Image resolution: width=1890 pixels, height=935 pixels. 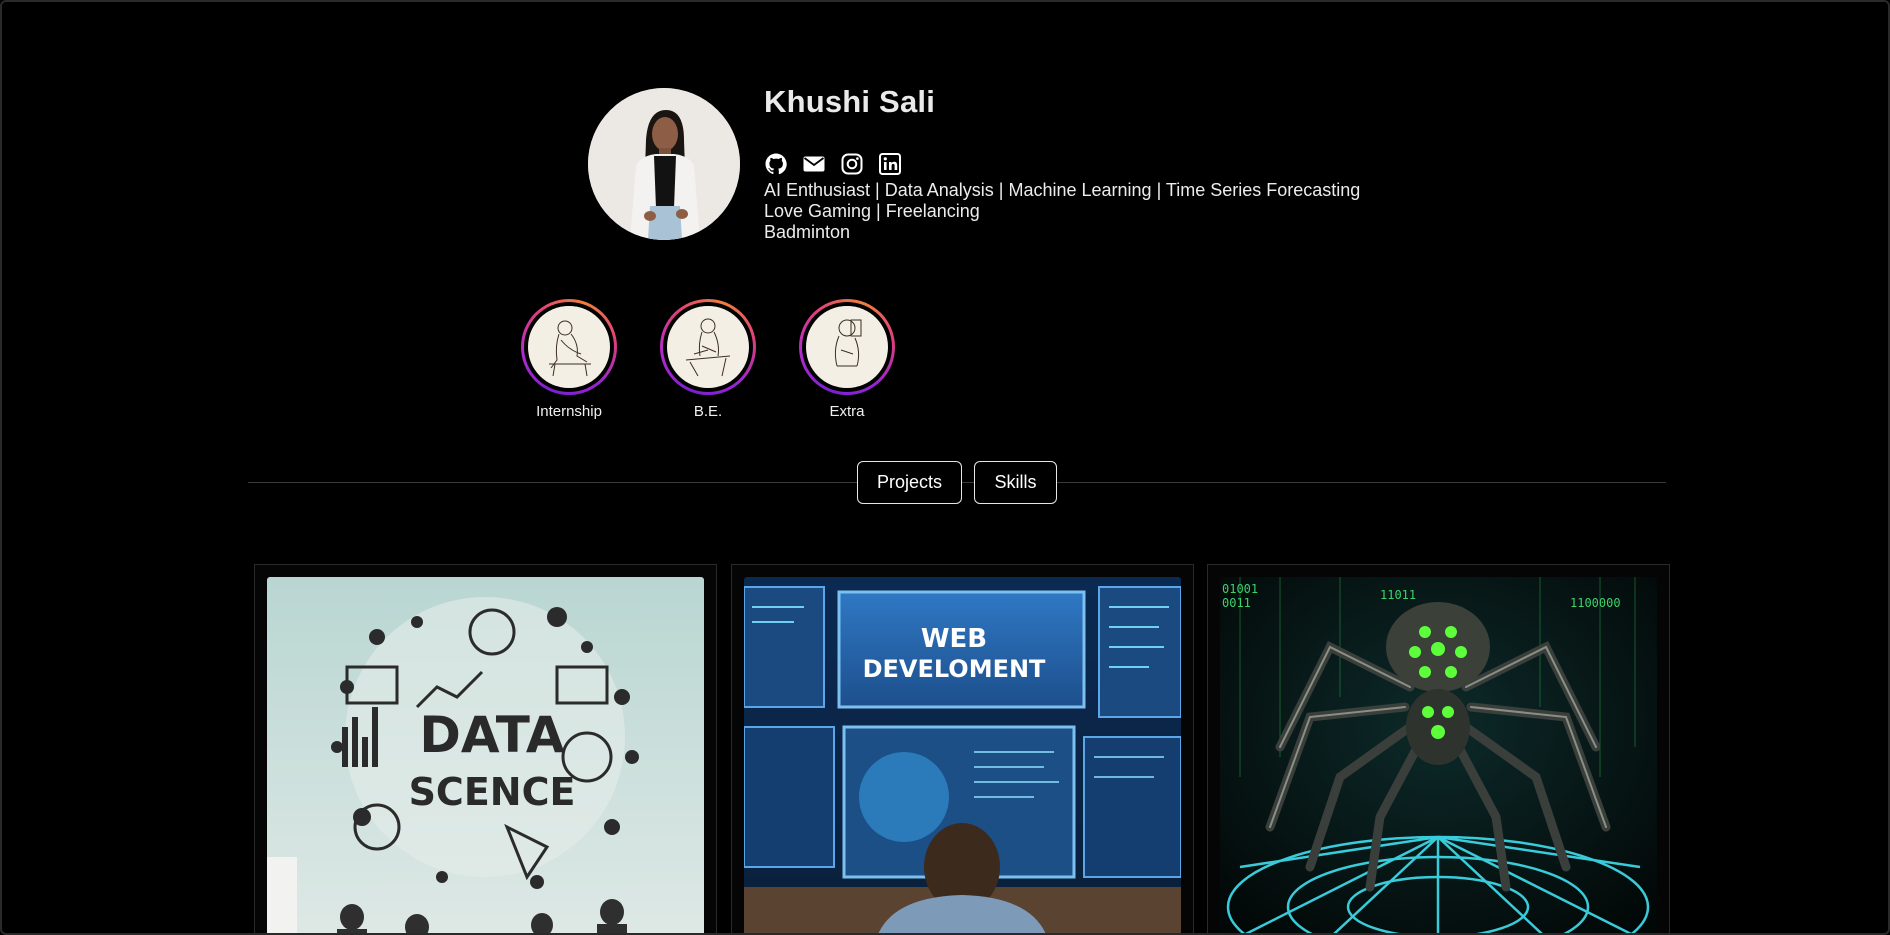 I want to click on image-code-text: 1100000, so click(x=1595, y=603).